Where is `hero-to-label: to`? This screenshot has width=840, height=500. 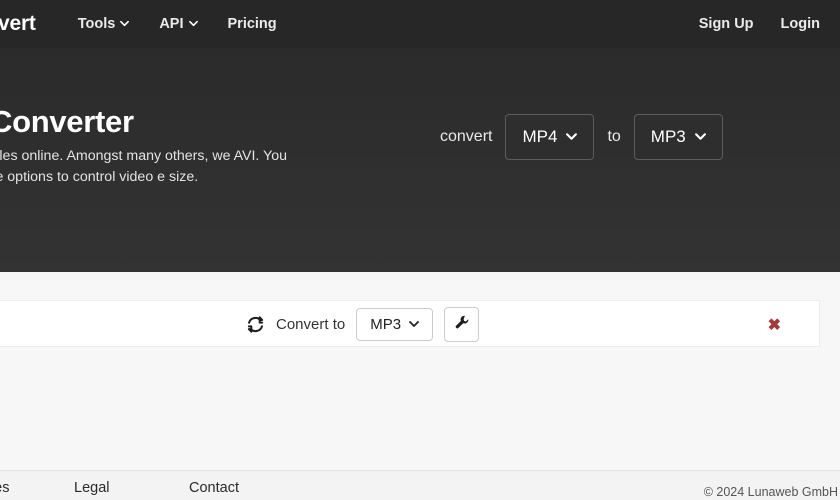
hero-to-label: to is located at coordinates (614, 136).